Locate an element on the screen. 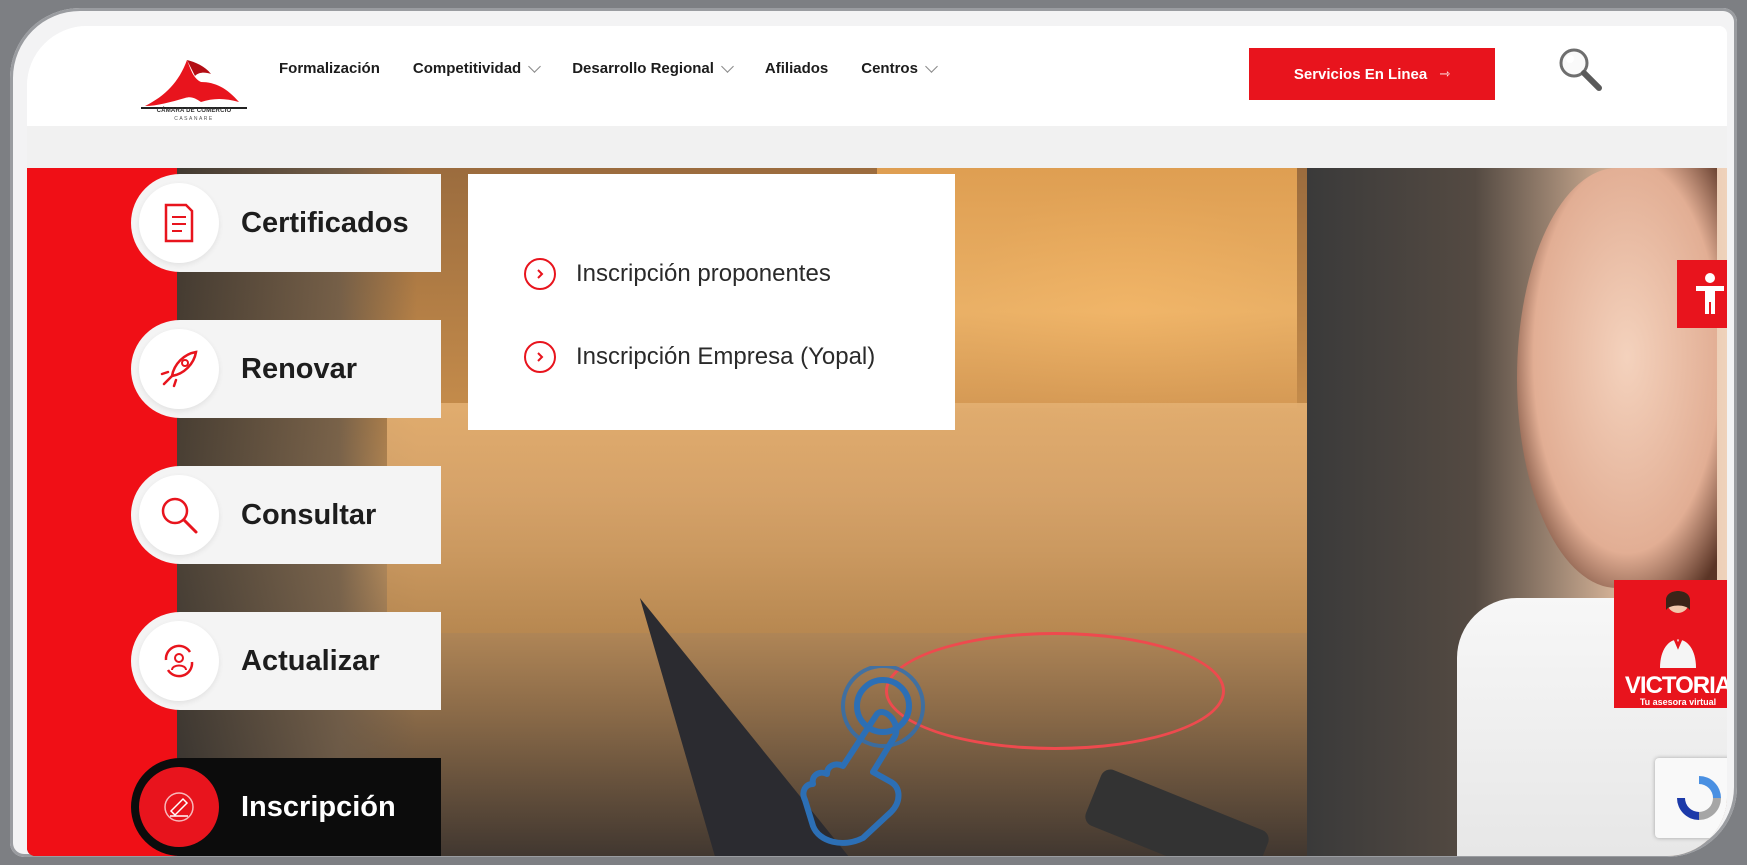  nav-centros: Centros is located at coordinates (899, 68).